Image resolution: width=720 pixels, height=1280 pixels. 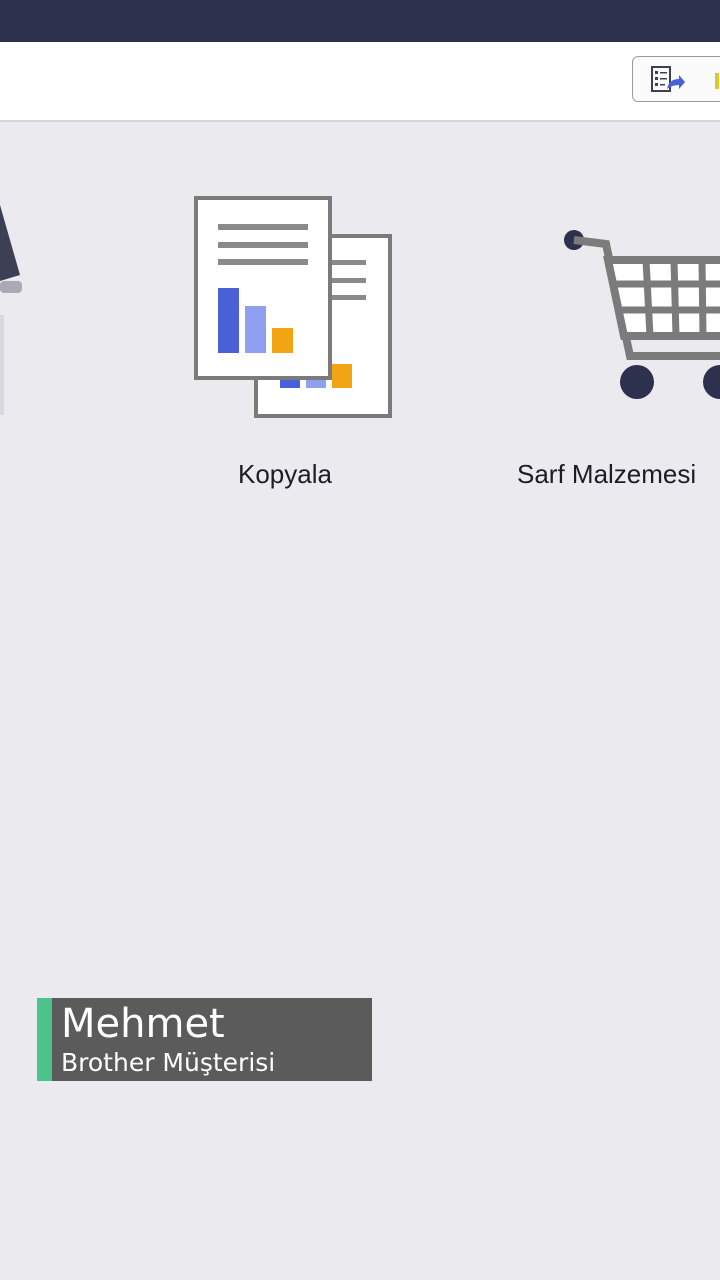 I want to click on copy-report-icon, so click(x=293, y=307).